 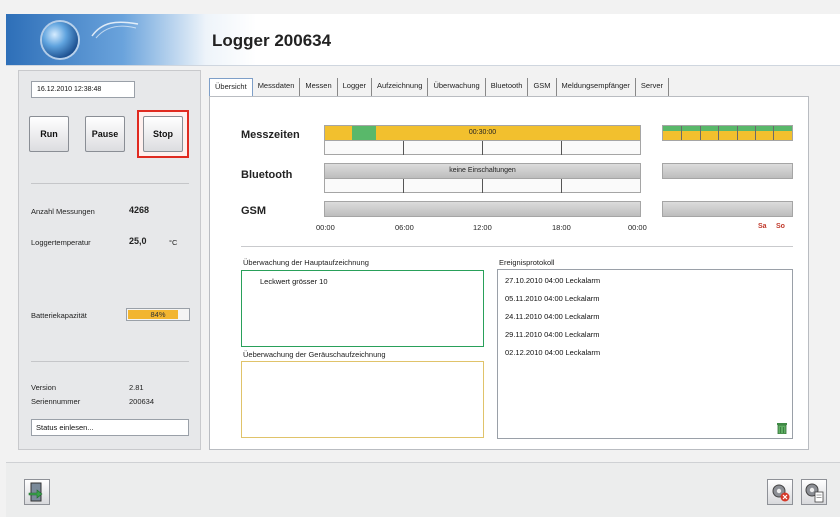 I want to click on main-monitoring-label: Überwachung der Hauptaufzeichnung, so click(x=306, y=262).